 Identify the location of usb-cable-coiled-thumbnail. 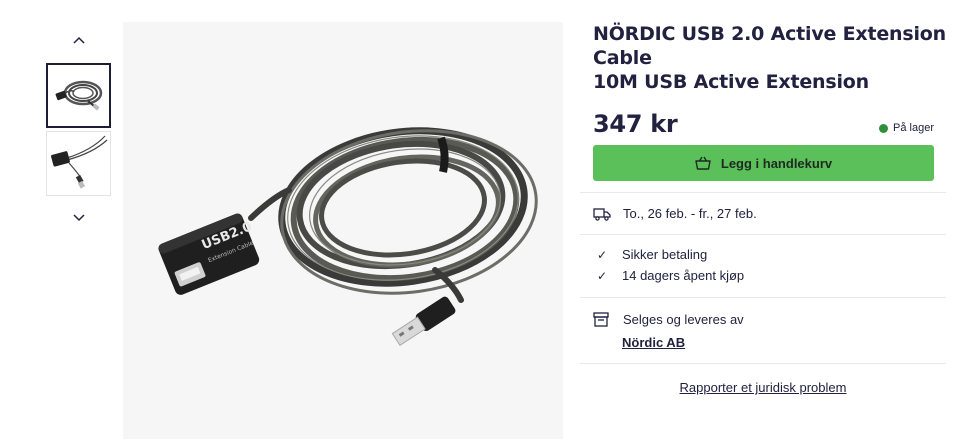
(79, 95).